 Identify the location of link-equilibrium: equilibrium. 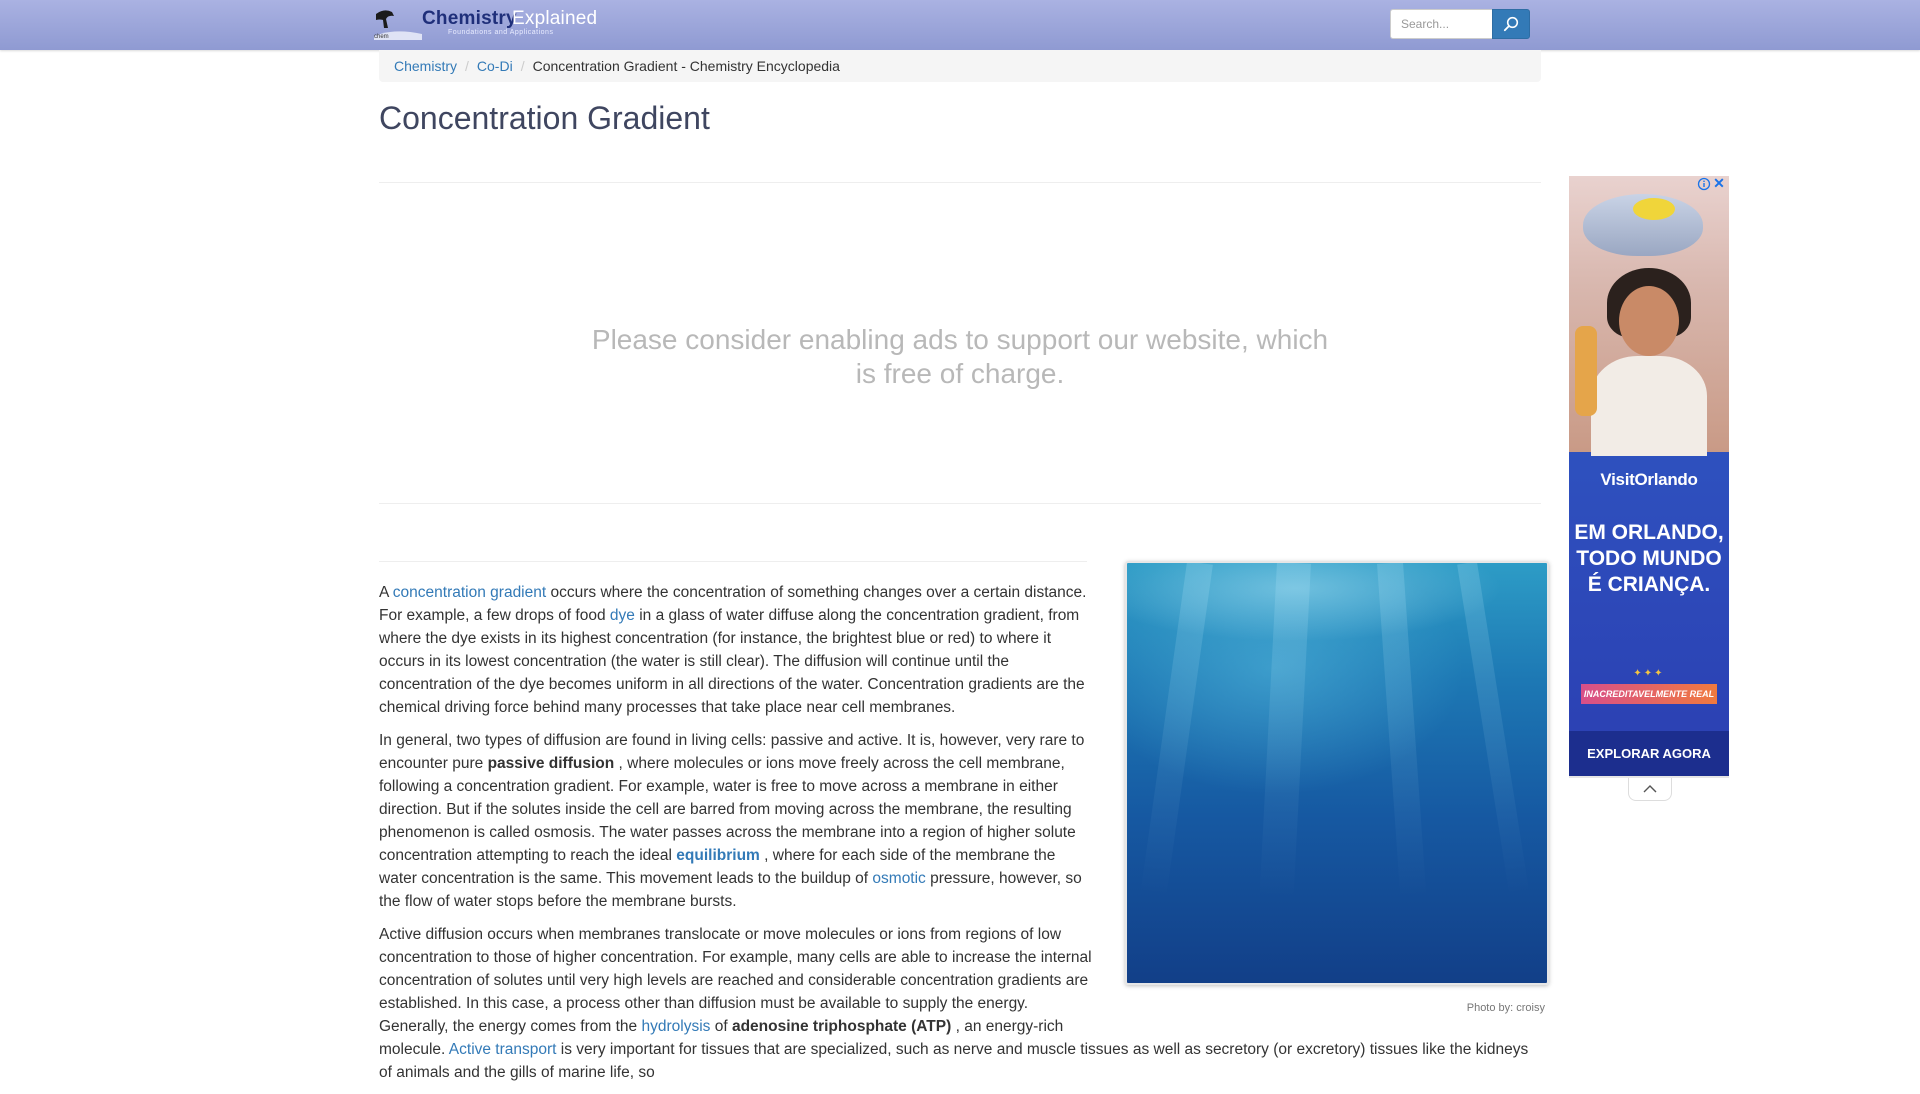
(718, 855).